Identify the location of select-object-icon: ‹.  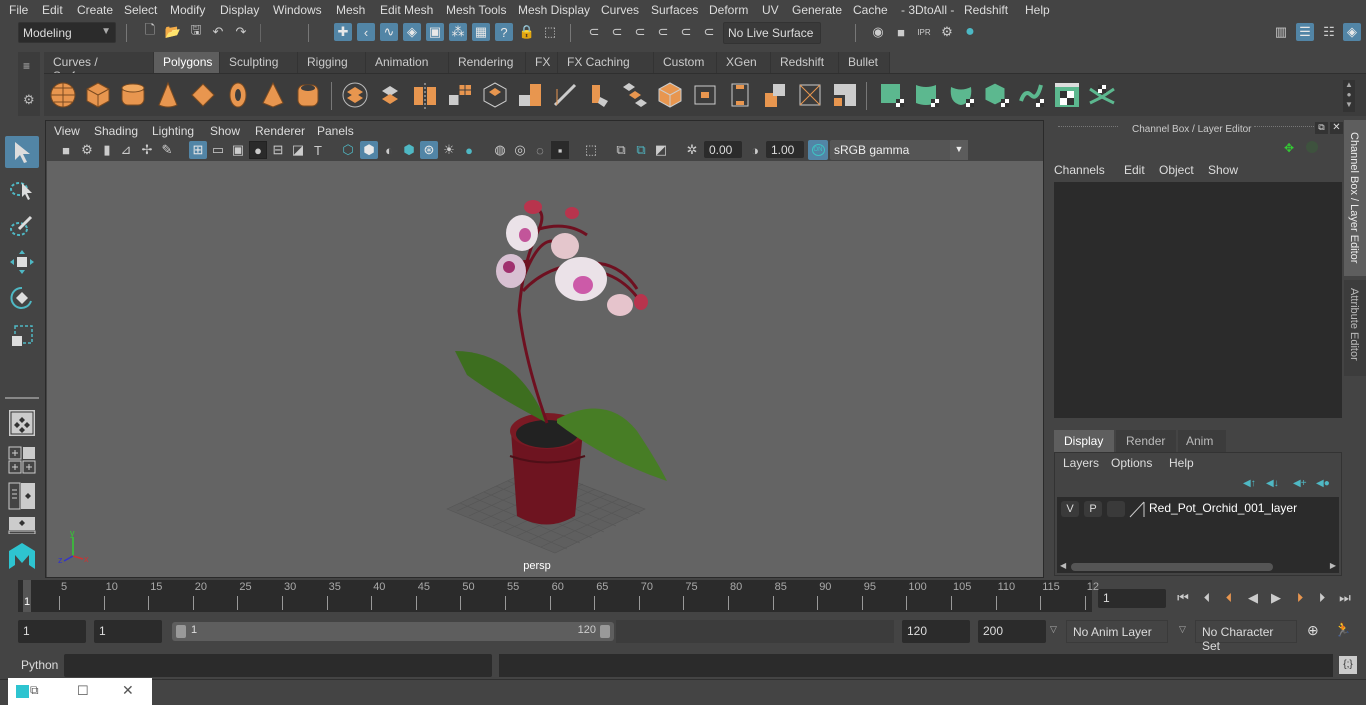
(366, 32).